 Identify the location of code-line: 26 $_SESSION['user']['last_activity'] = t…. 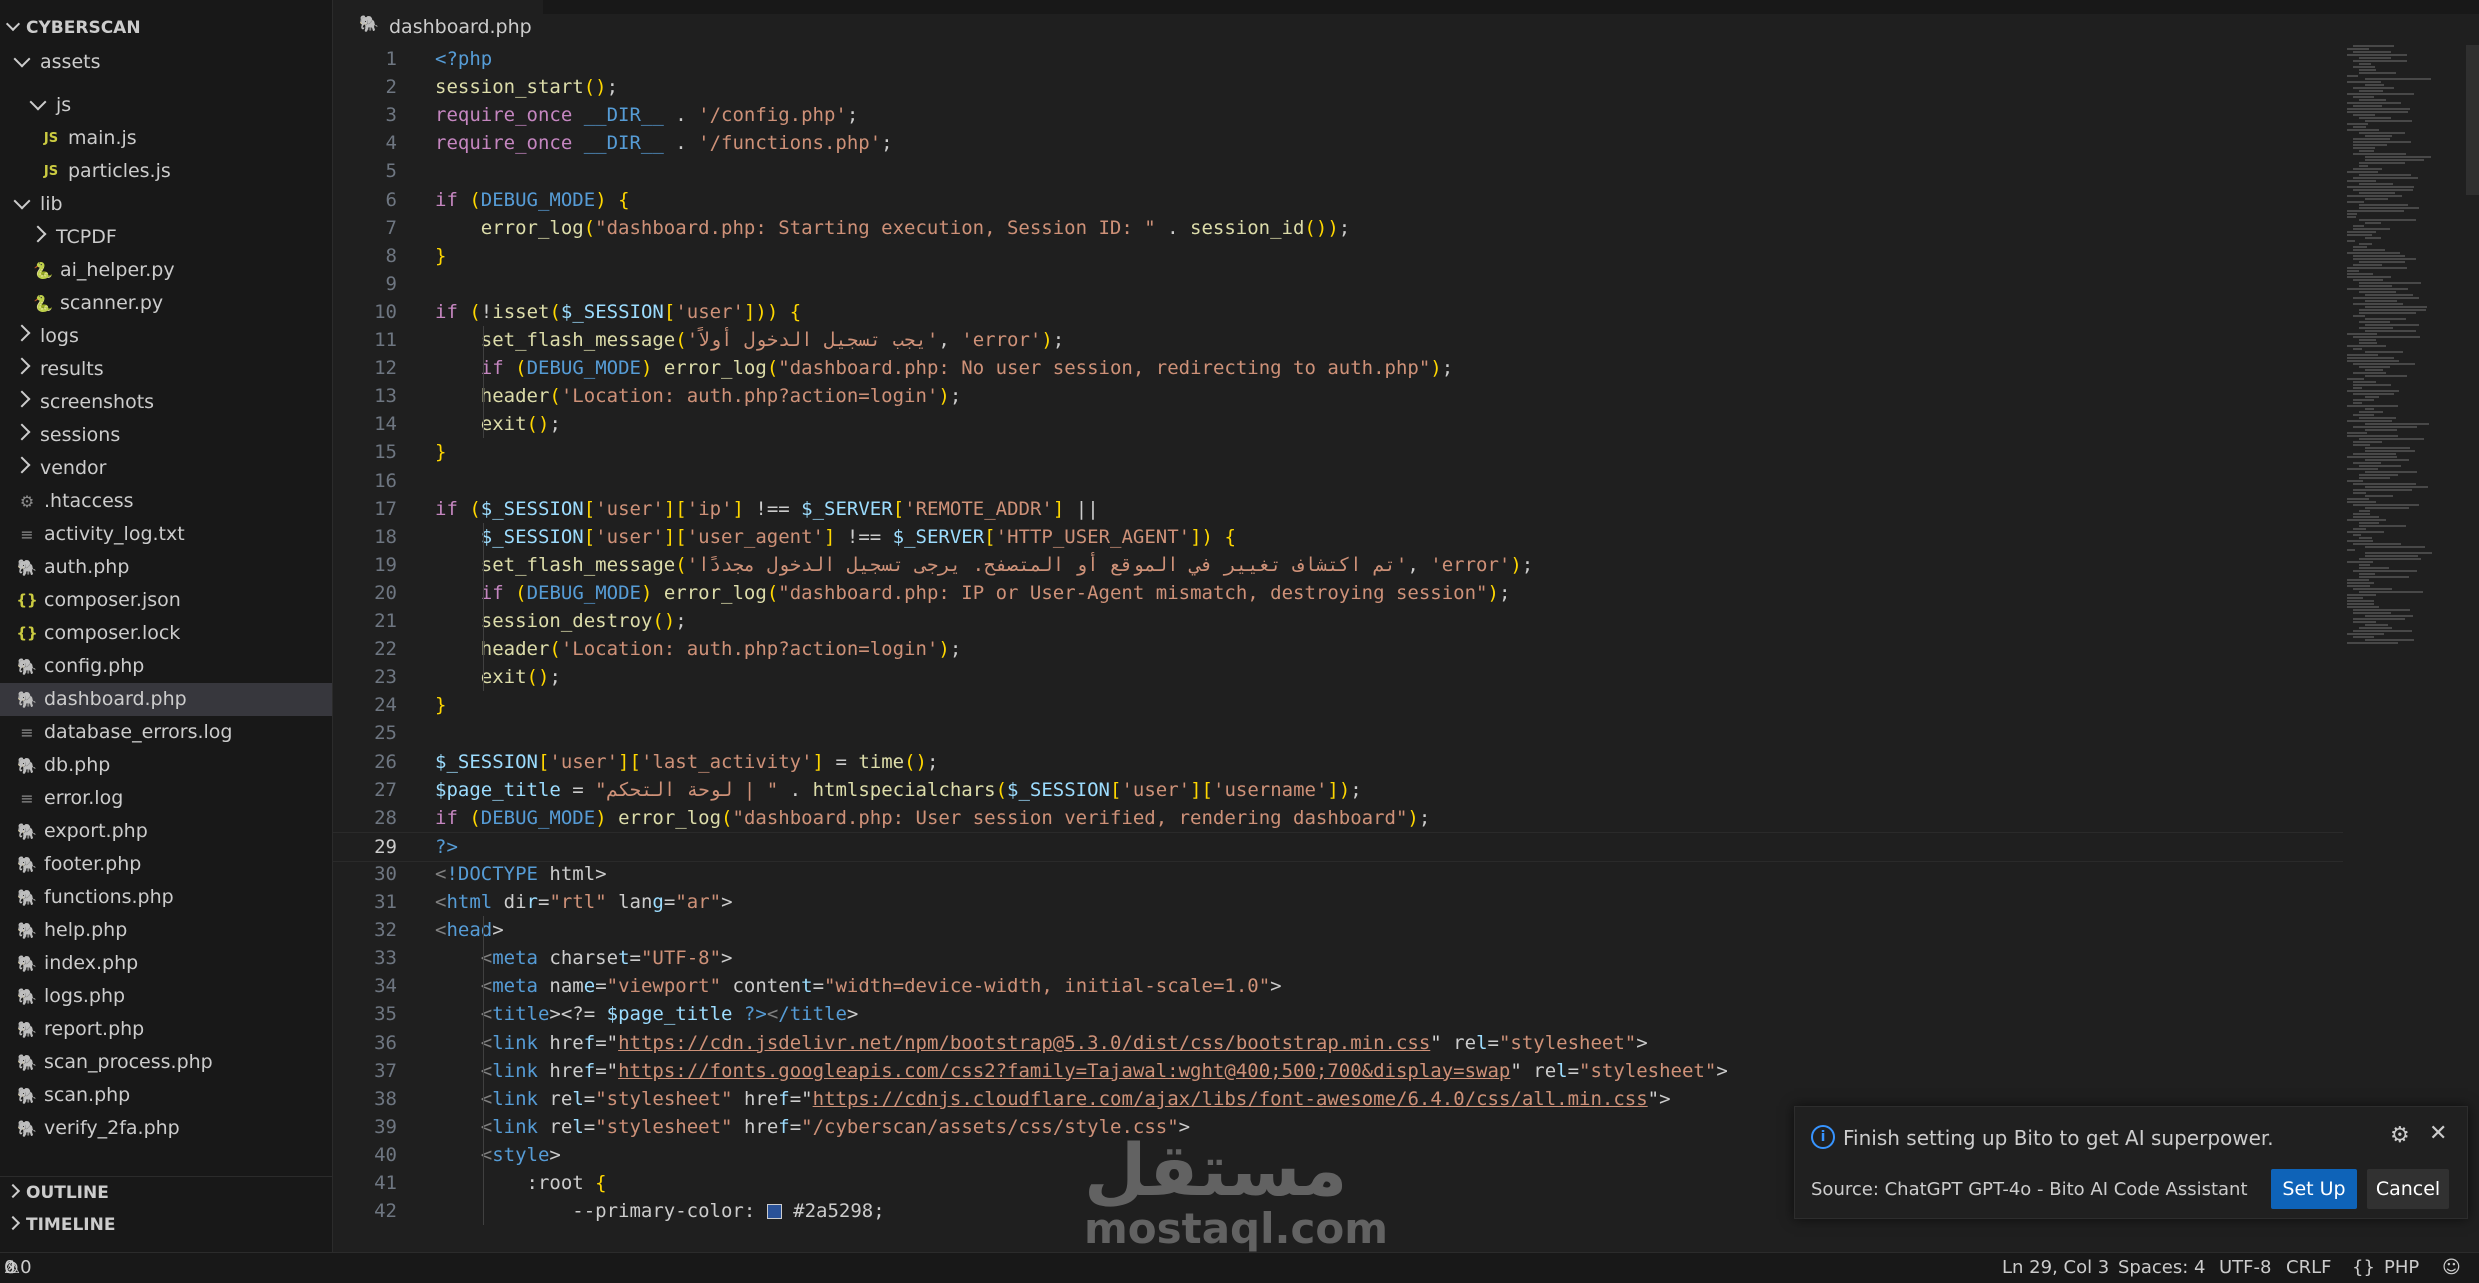
(1338, 762).